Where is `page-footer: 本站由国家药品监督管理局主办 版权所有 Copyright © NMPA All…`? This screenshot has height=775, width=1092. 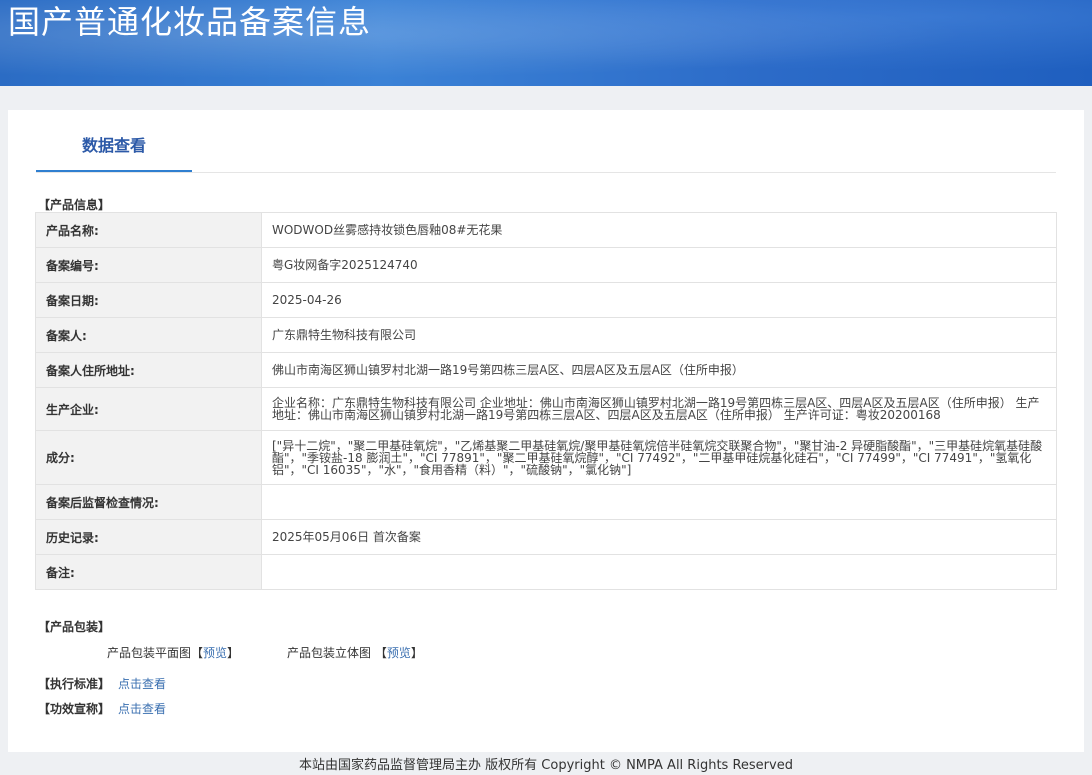
page-footer: 本站由国家药品监督管理局主办 版权所有 Copyright © NMPA All… is located at coordinates (546, 765).